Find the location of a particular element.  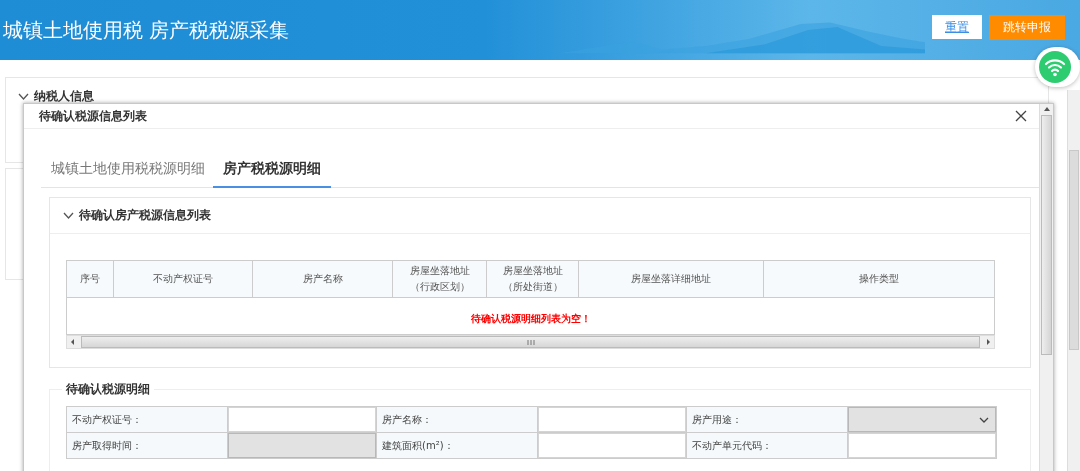

tab: 房产税税源明细 is located at coordinates (272, 172).